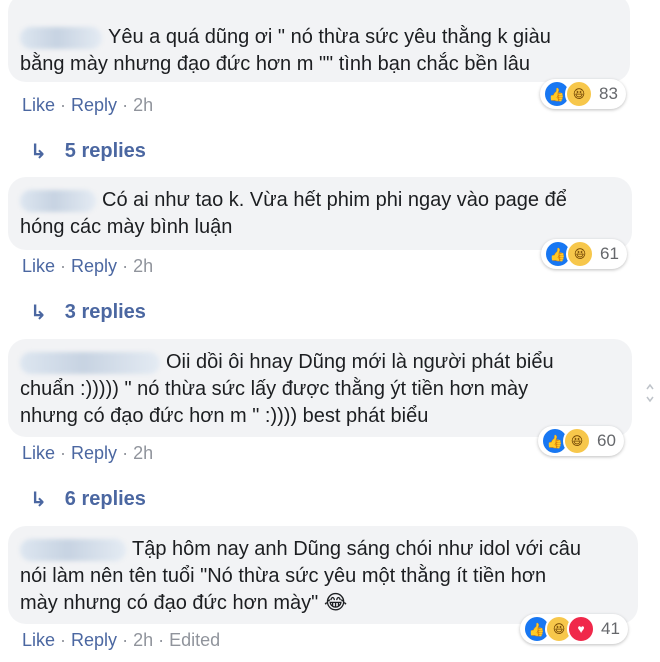 The height and width of the screenshot is (662, 660). What do you see at coordinates (335, 603) in the screenshot?
I see `tears-of-joy-emoji: 😂` at bounding box center [335, 603].